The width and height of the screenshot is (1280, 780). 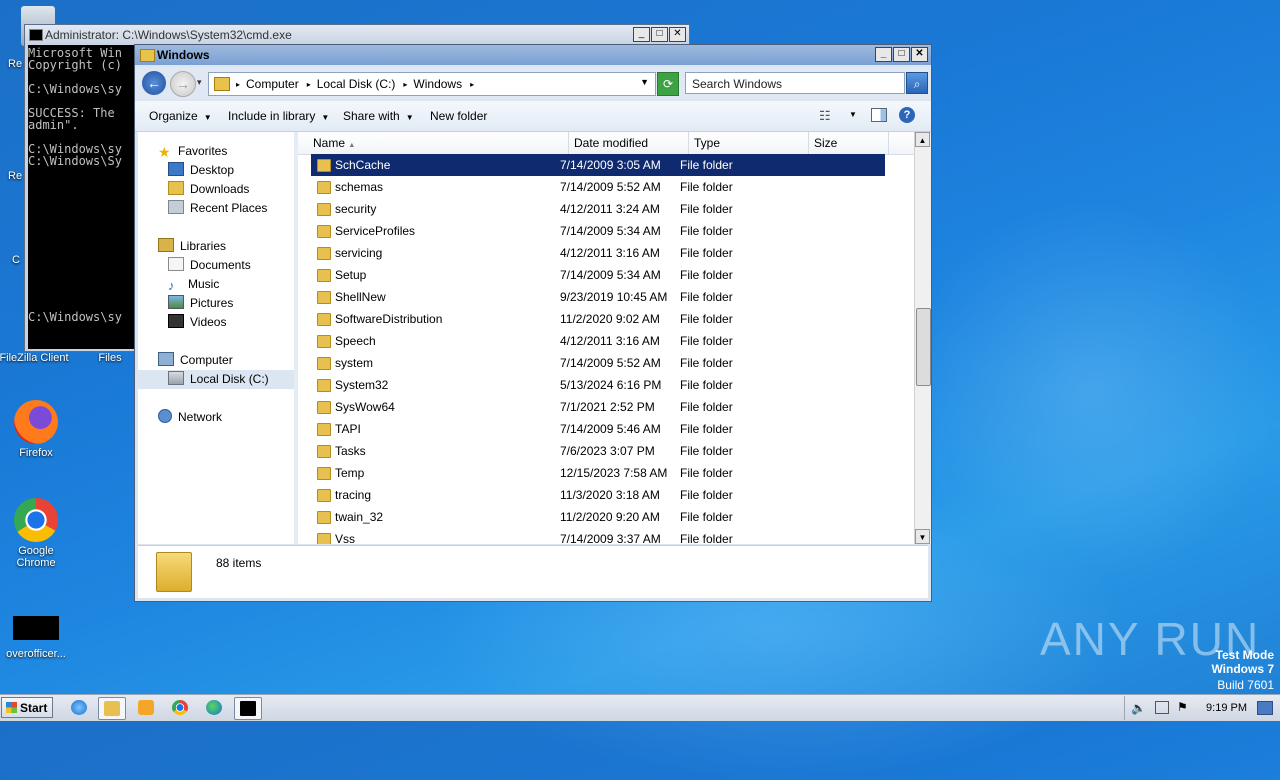 What do you see at coordinates (217, 208) in the screenshot?
I see `nav-recent: Recent Places` at bounding box center [217, 208].